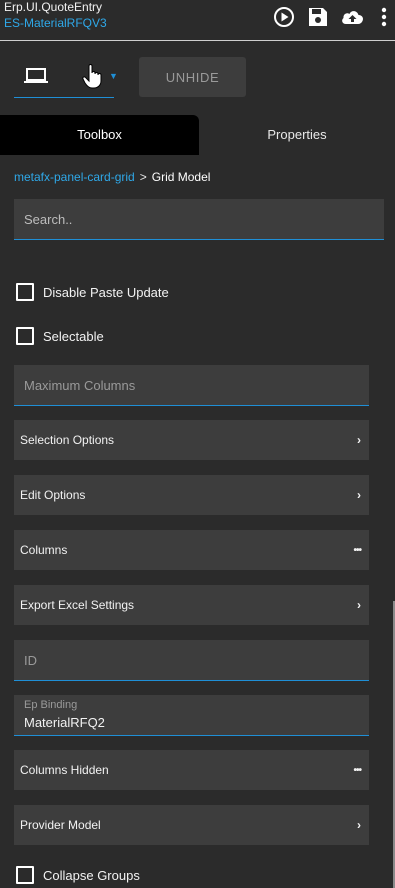 This screenshot has height=888, width=395. I want to click on disable-paste-update-checkbox, so click(25, 292).